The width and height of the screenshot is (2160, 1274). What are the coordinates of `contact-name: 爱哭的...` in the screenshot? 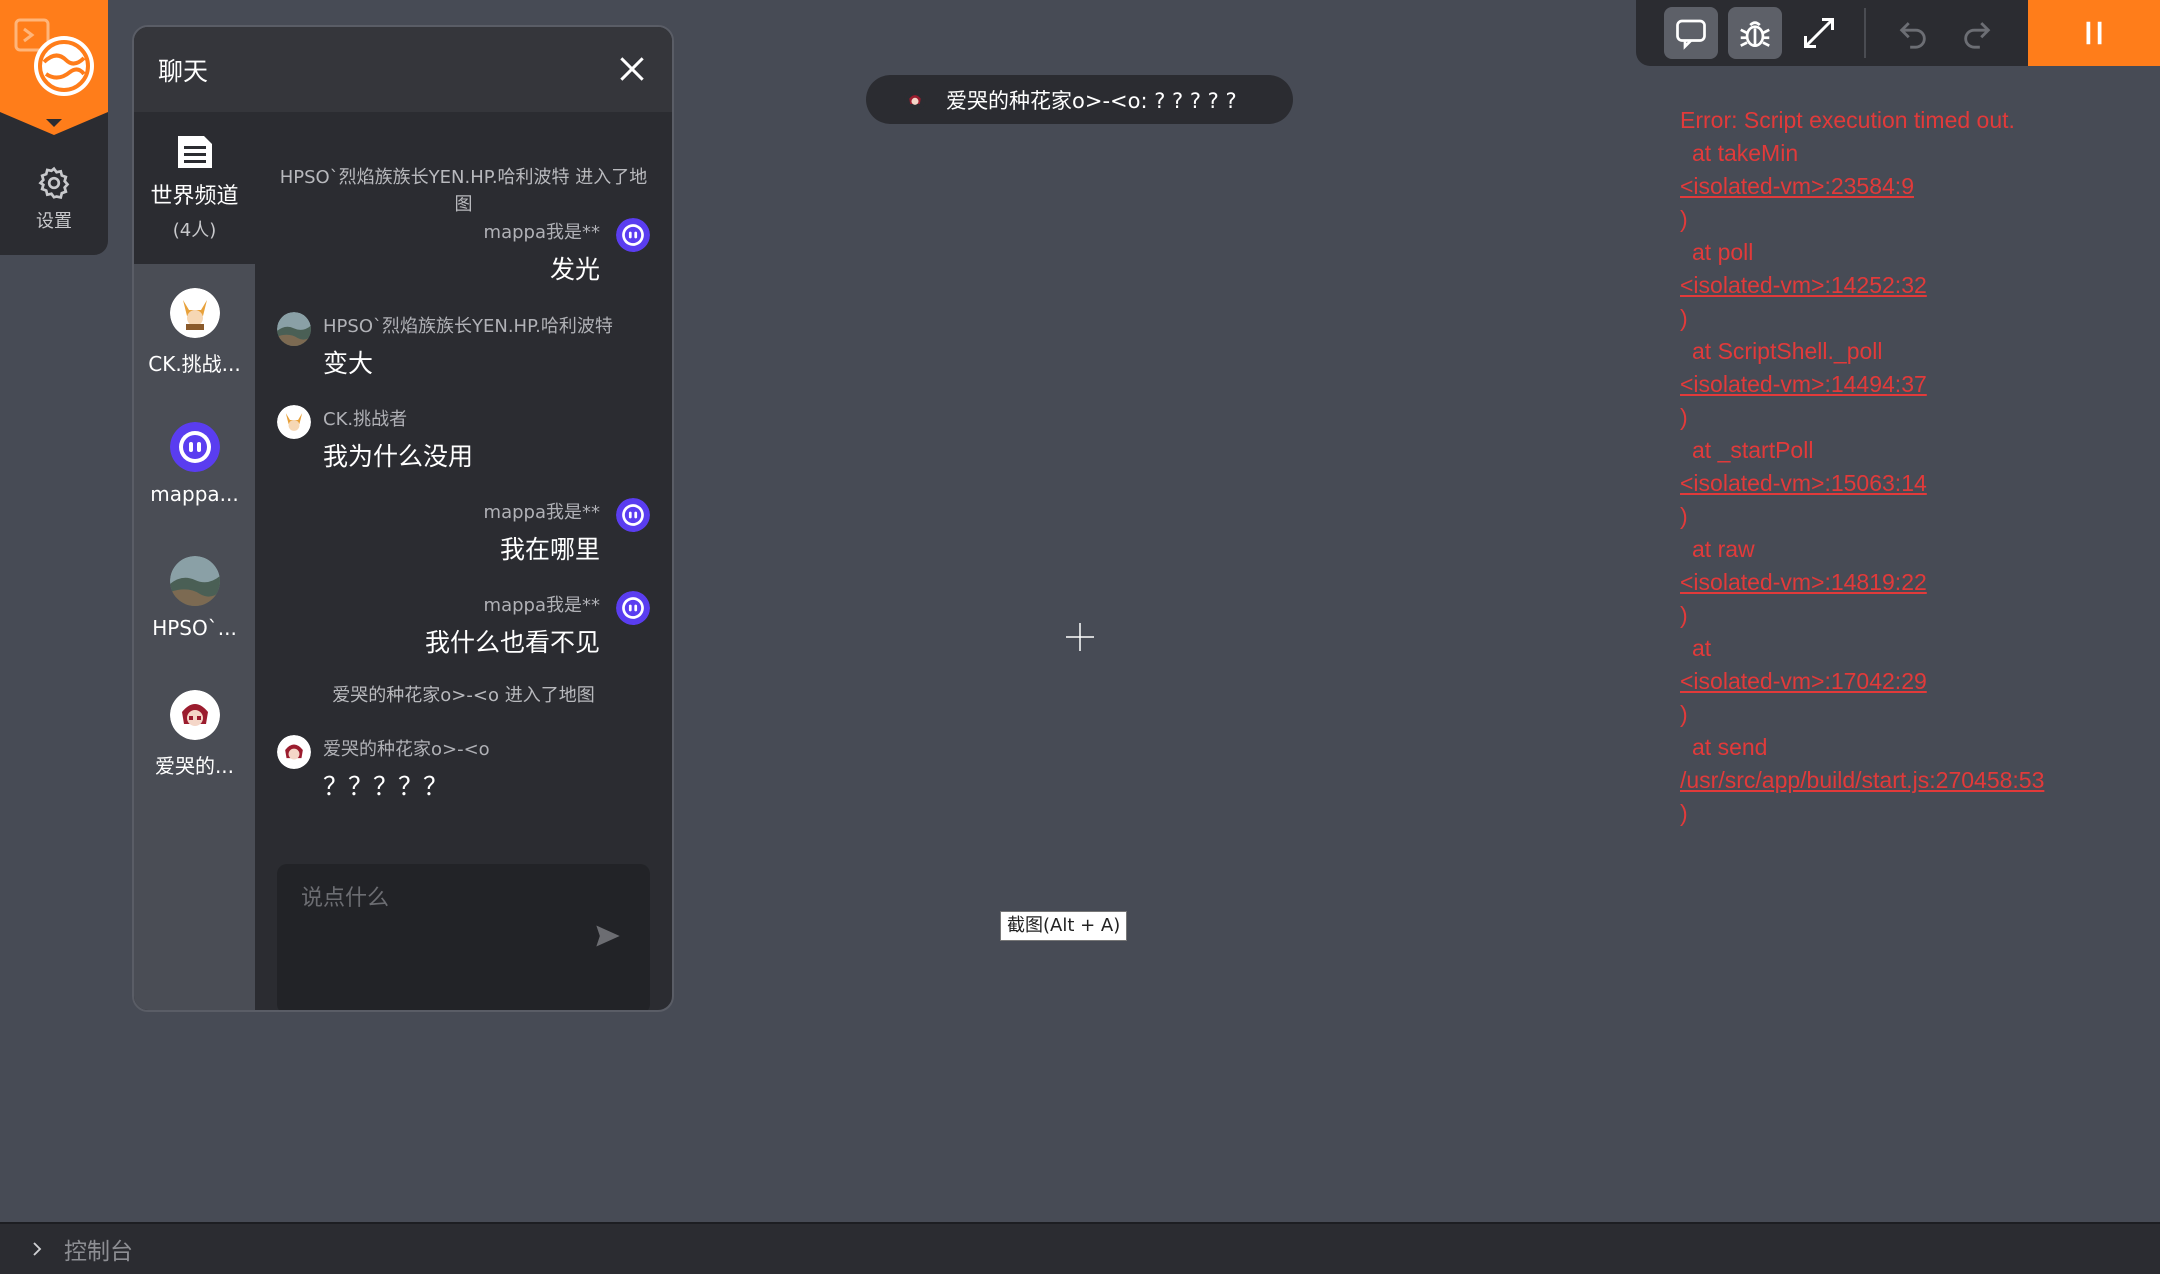 It's located at (194, 766).